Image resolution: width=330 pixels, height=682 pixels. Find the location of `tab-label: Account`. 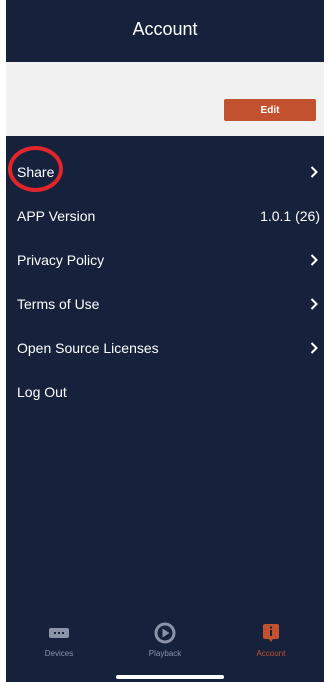

tab-label: Account is located at coordinates (271, 653).